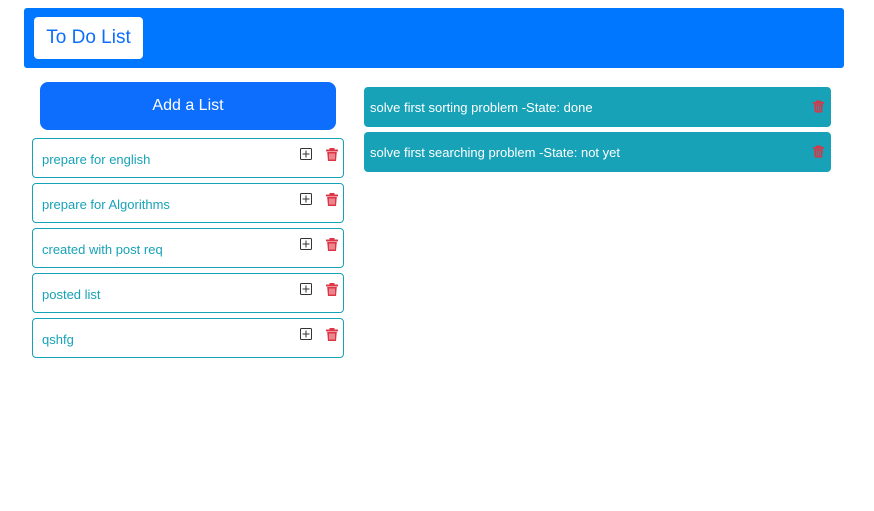 The image size is (874, 511). I want to click on list-item: qshfg, so click(188, 338).